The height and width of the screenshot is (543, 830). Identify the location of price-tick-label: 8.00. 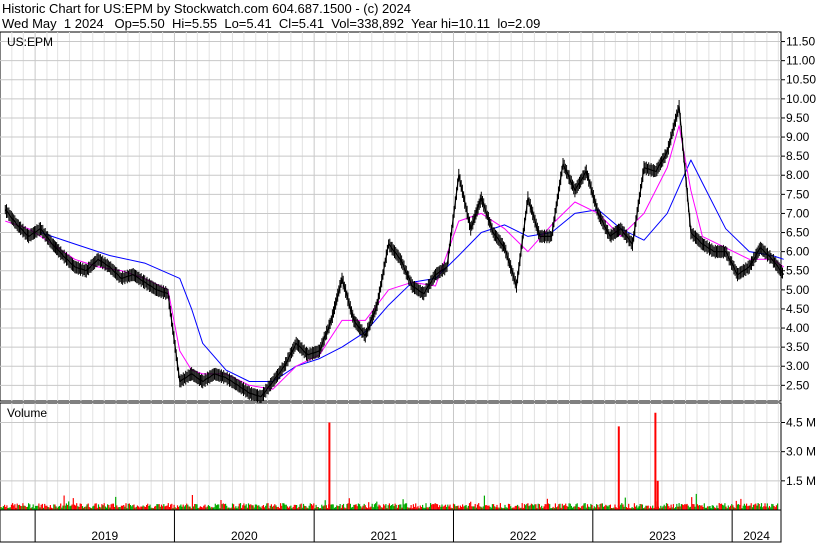
(798, 175).